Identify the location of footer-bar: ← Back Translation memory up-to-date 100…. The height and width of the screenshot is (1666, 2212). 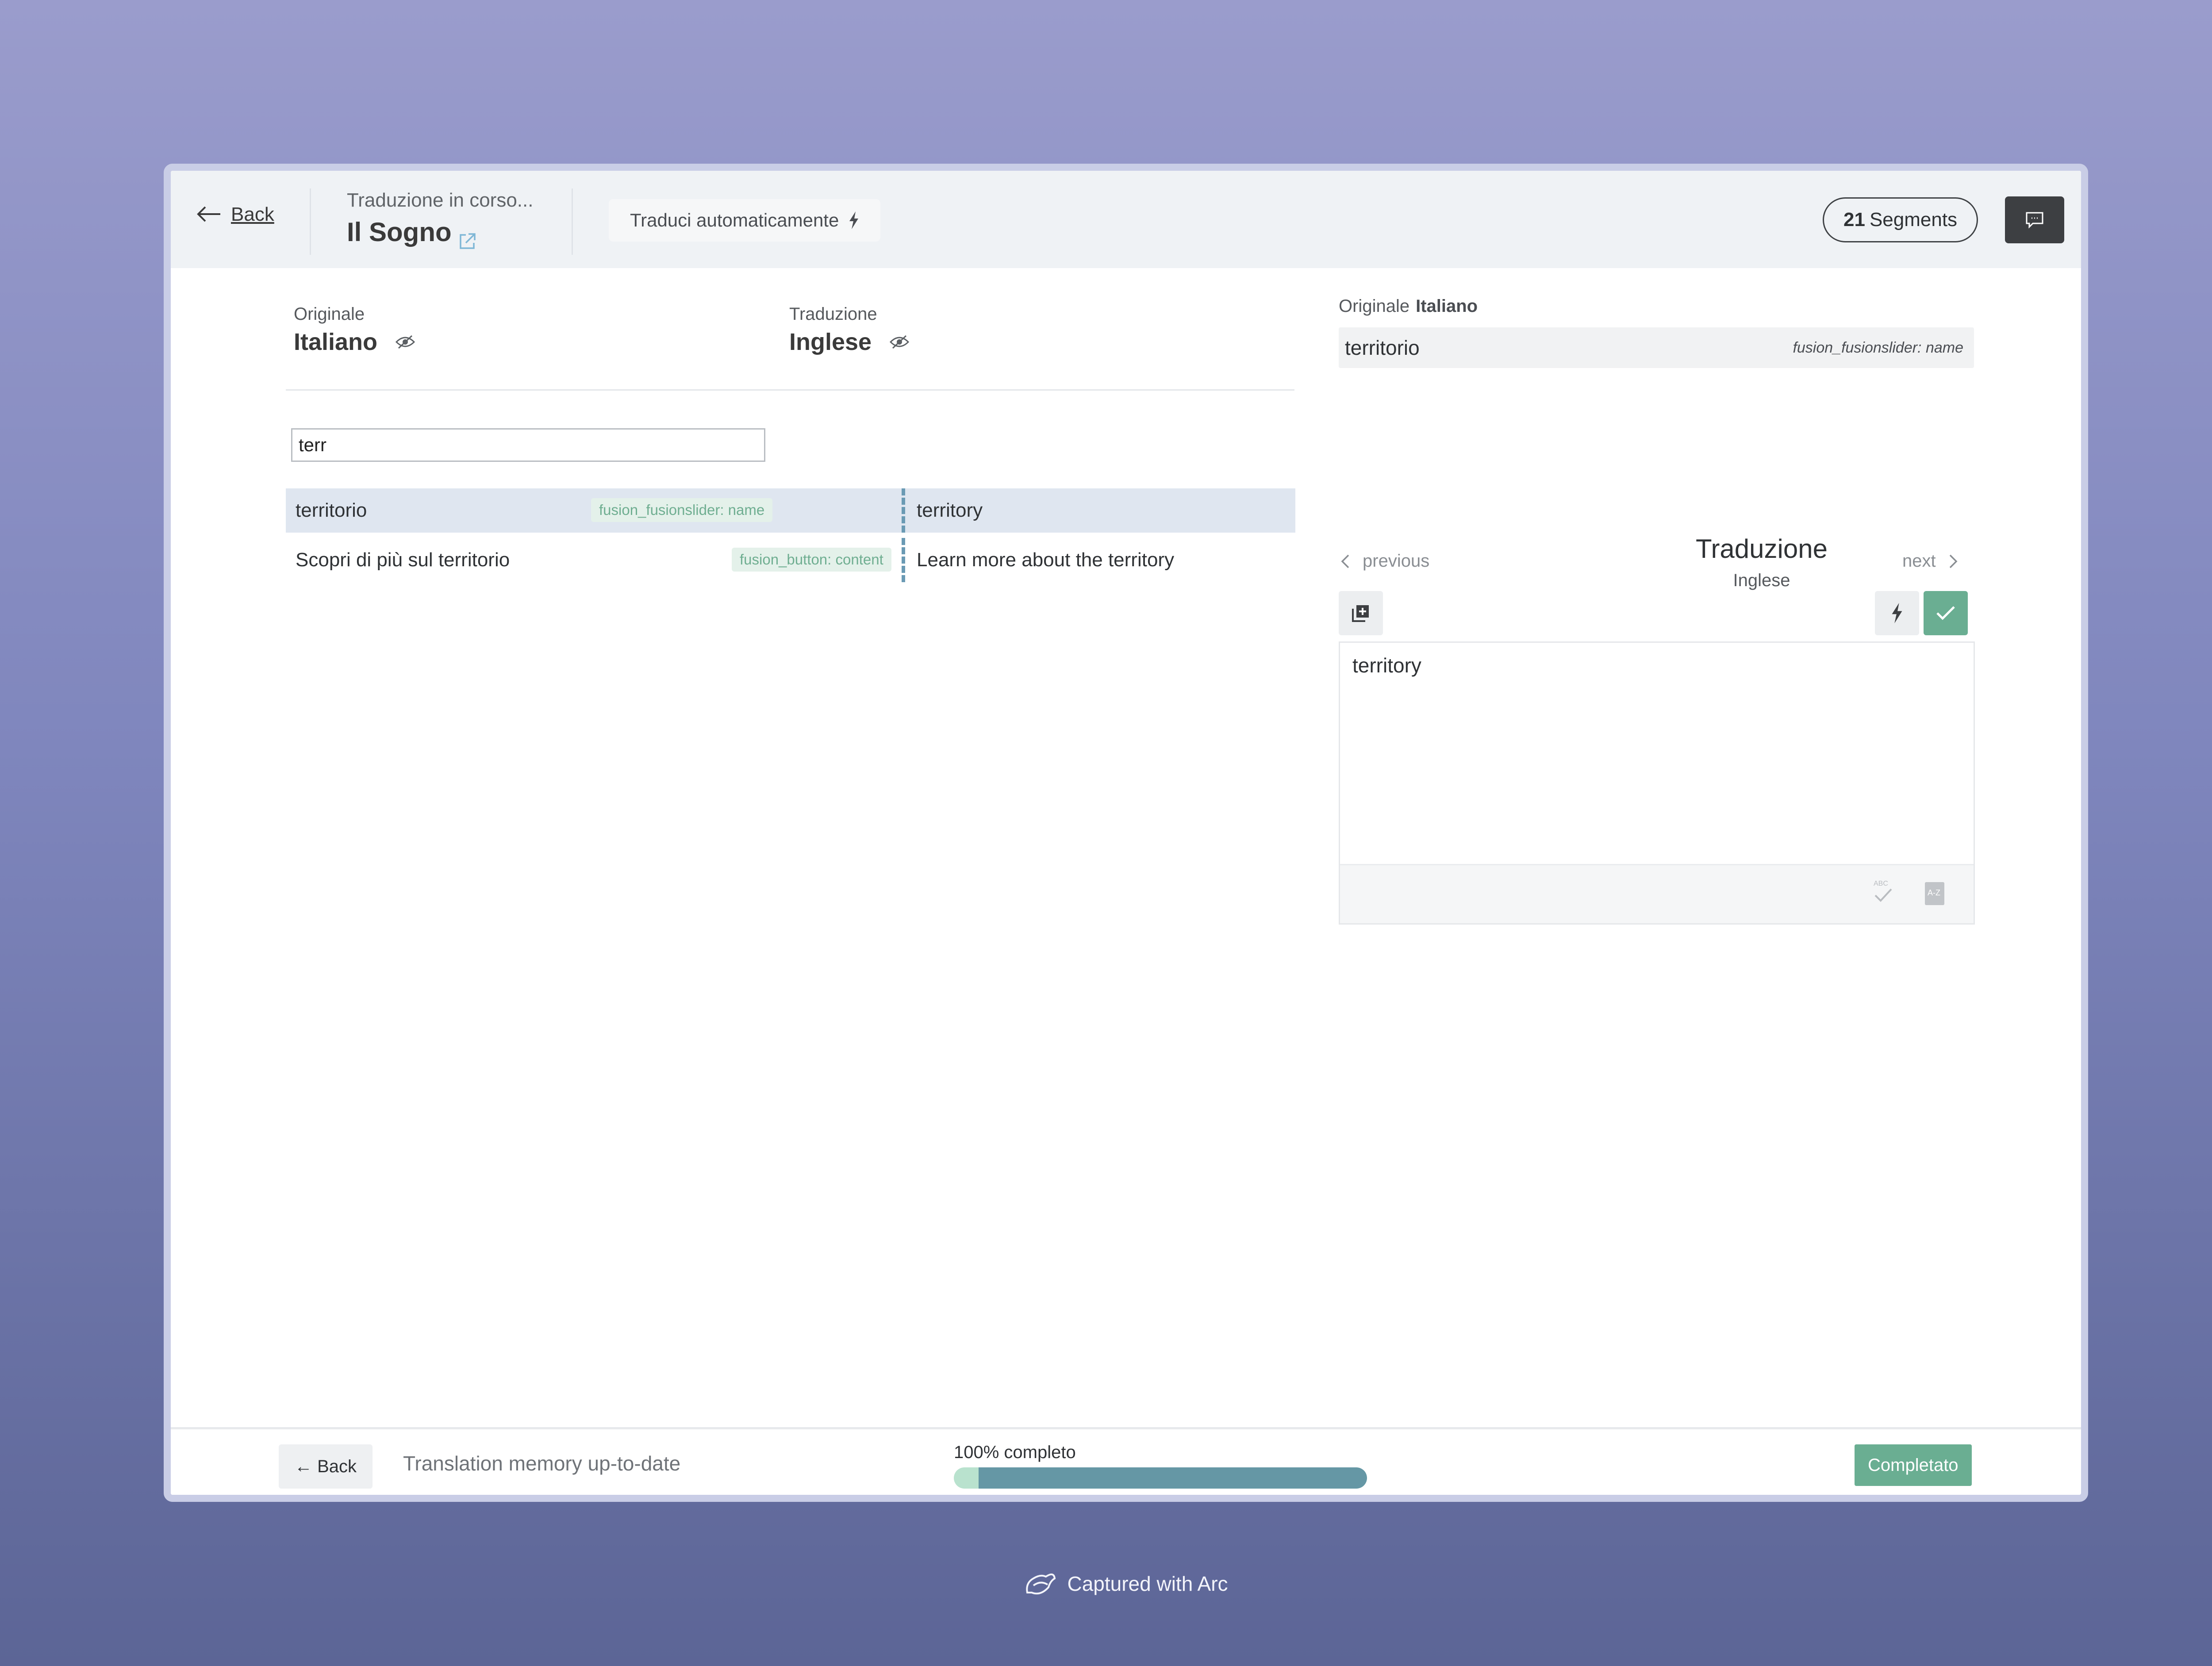
(1126, 1461).